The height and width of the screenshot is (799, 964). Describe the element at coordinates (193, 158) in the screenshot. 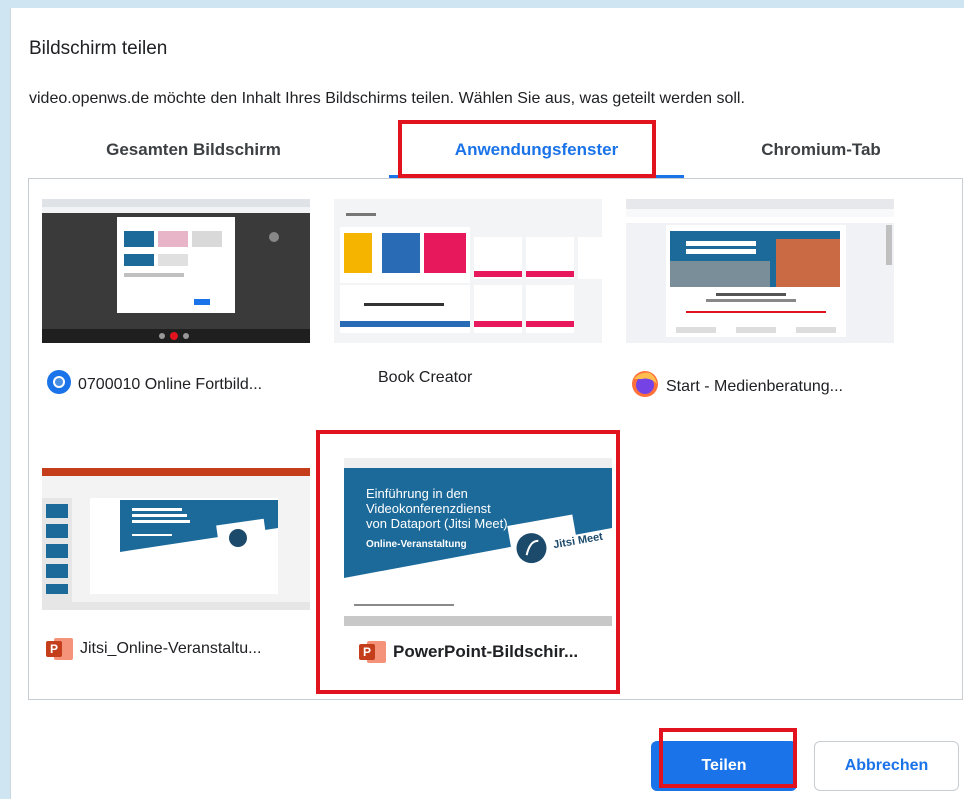

I see `tab-entire-screen: Gesamten Bildschirm` at that location.